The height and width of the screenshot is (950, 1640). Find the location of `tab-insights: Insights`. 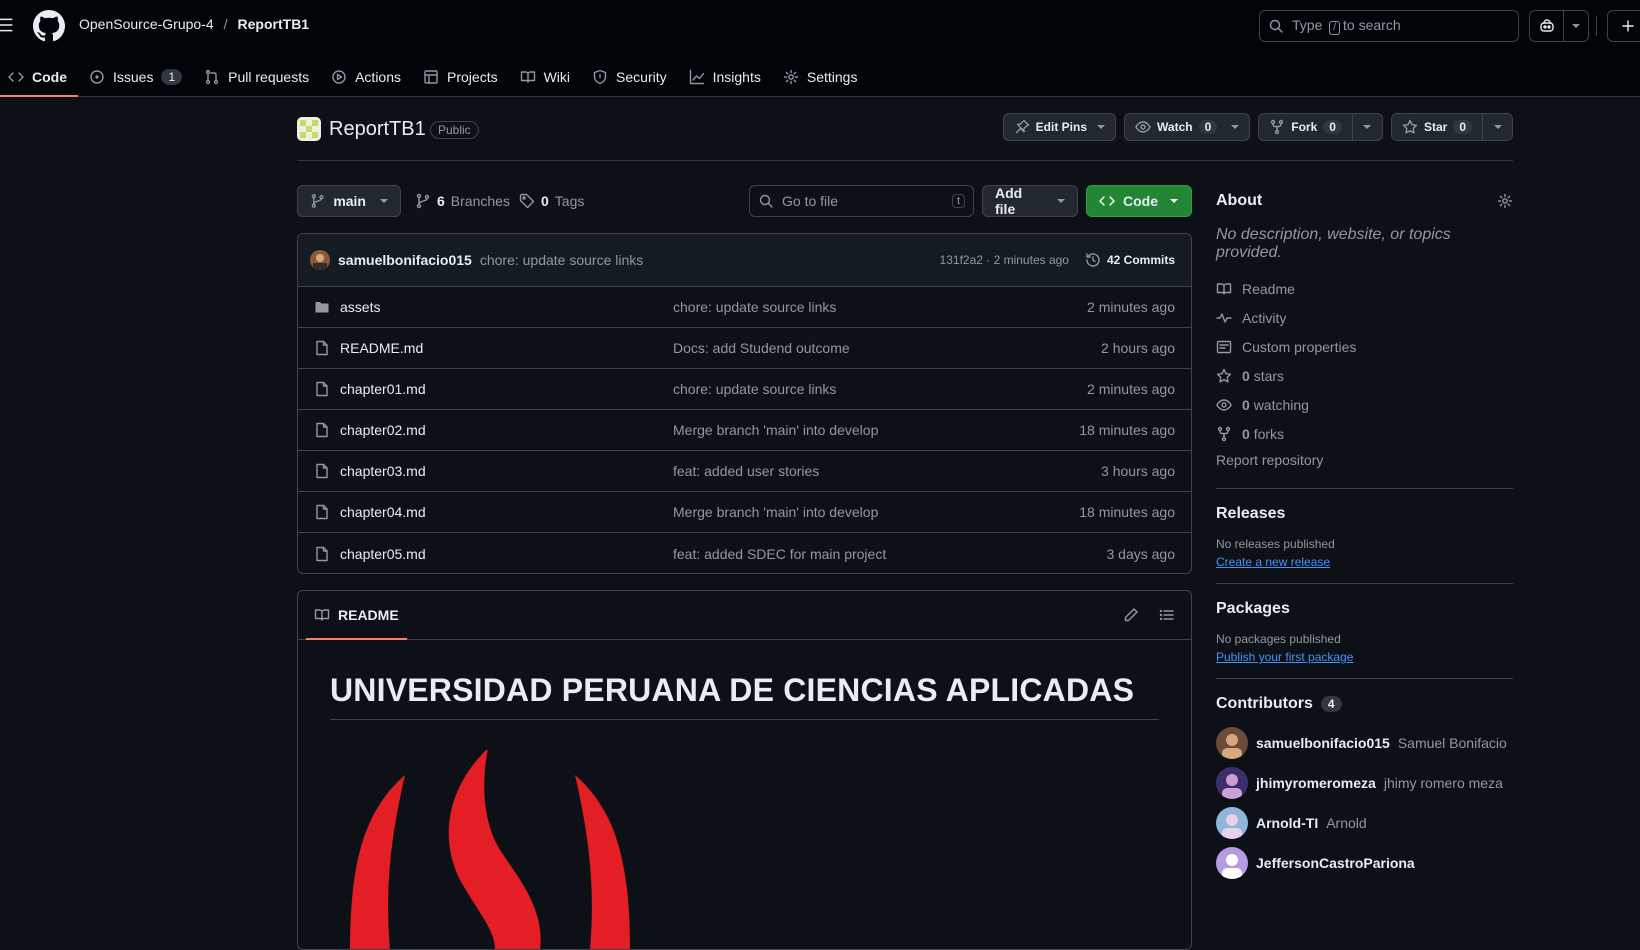

tab-insights: Insights is located at coordinates (725, 76).